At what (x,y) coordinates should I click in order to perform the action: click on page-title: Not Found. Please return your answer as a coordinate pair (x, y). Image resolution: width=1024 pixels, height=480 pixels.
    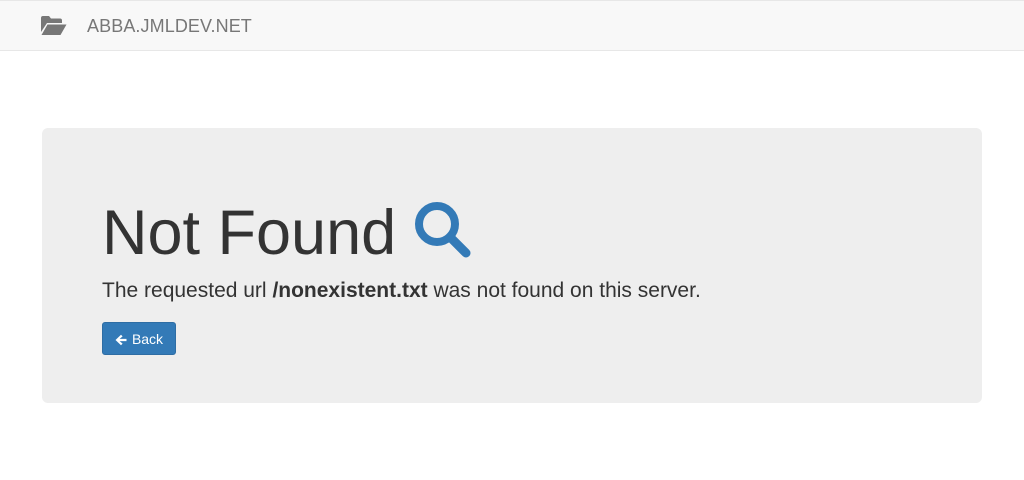
    Looking at the image, I should click on (288, 233).